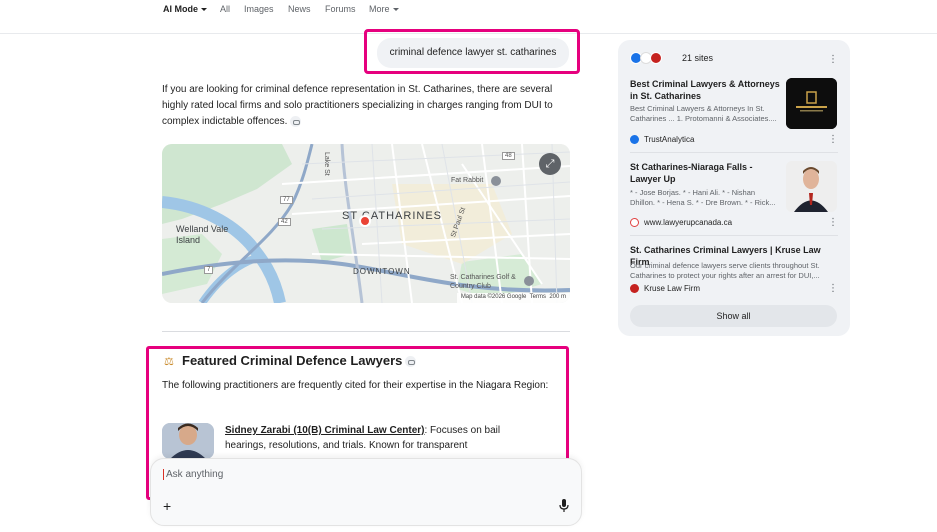 The width and height of the screenshot is (937, 532). I want to click on source-card-source: TrustAnalytica, so click(662, 140).